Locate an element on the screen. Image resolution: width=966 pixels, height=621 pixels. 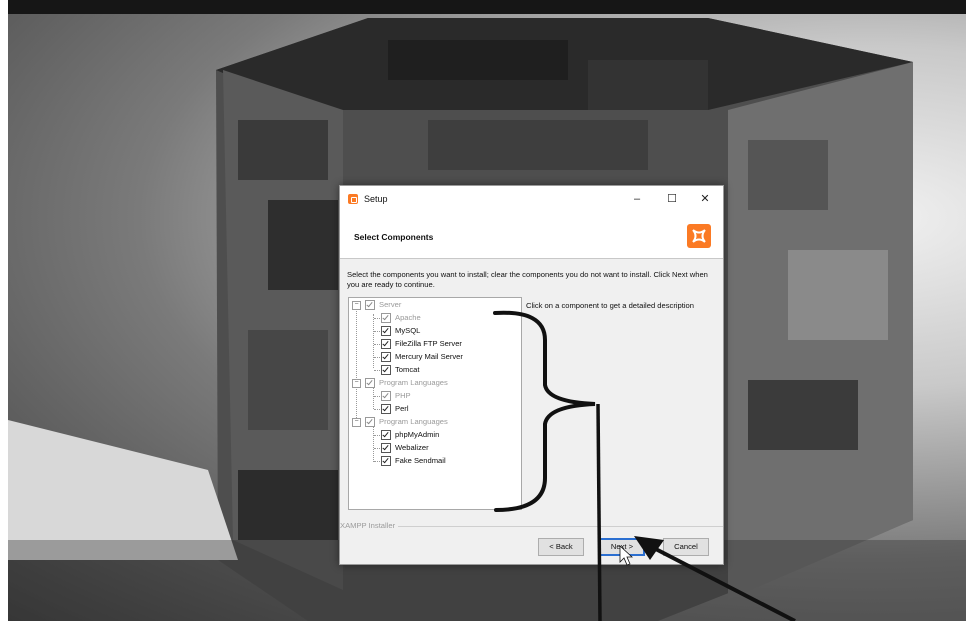
window-title: Setup is located at coordinates (376, 199).